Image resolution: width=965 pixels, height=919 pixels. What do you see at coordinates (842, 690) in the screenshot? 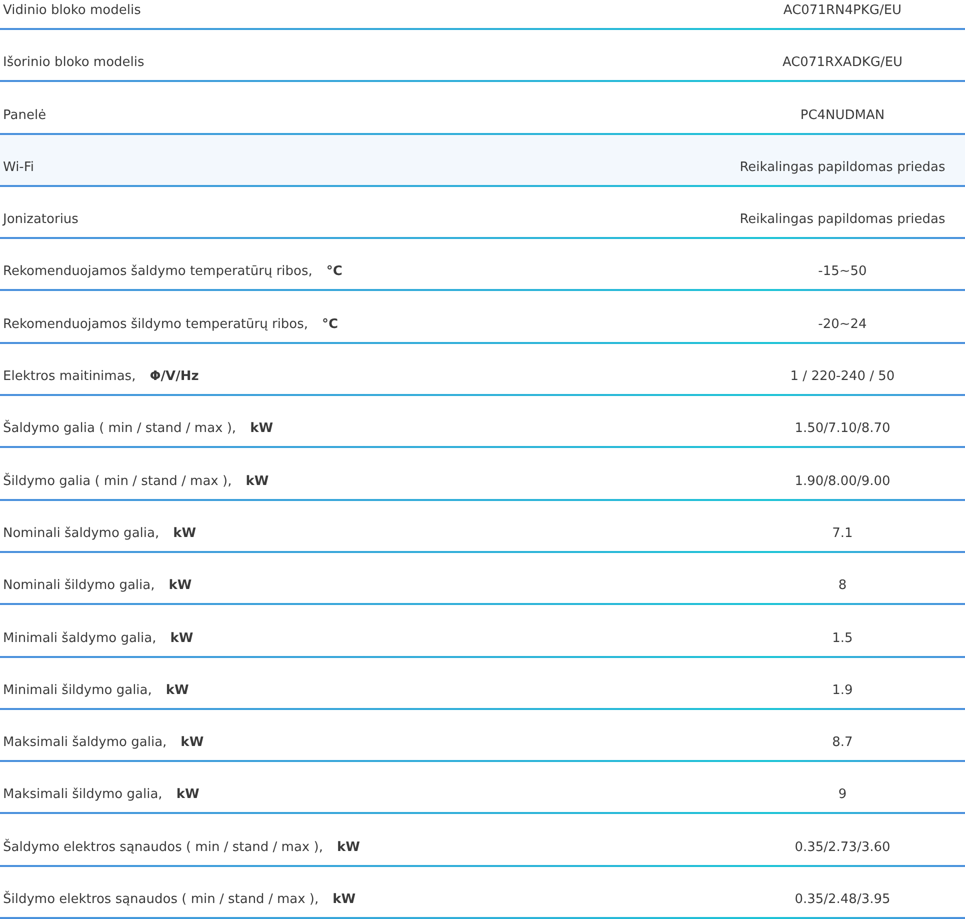
I see `spec-value: 1.9` at bounding box center [842, 690].